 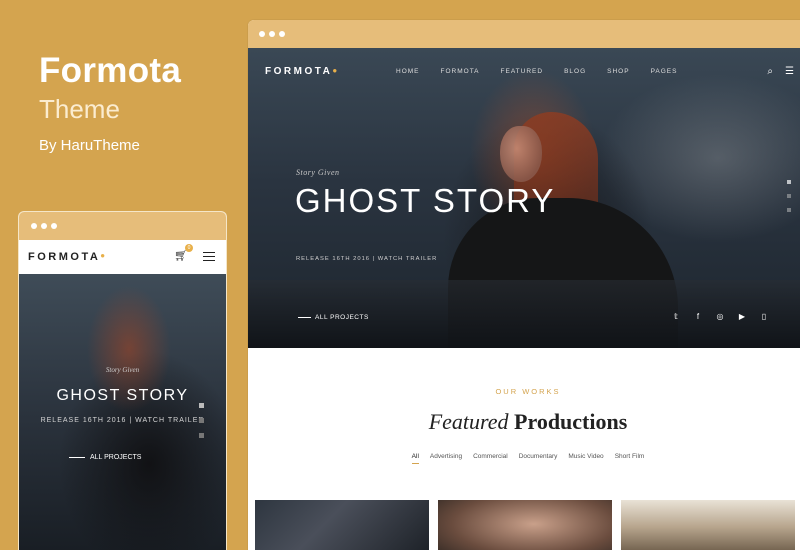 What do you see at coordinates (122, 370) in the screenshot?
I see `mobile-hero-kicker: Story Given` at bounding box center [122, 370].